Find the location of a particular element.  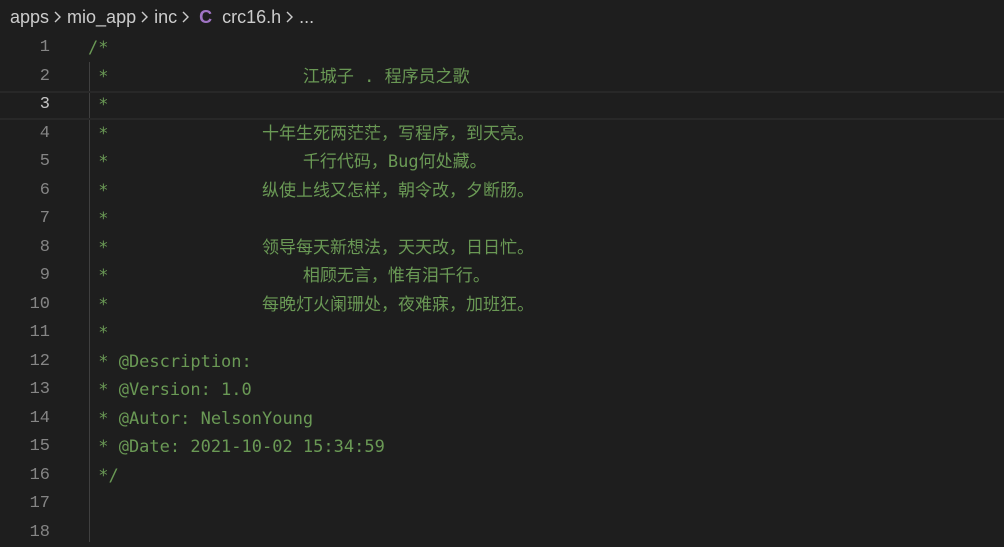

line-number: 5 is located at coordinates (25, 162).